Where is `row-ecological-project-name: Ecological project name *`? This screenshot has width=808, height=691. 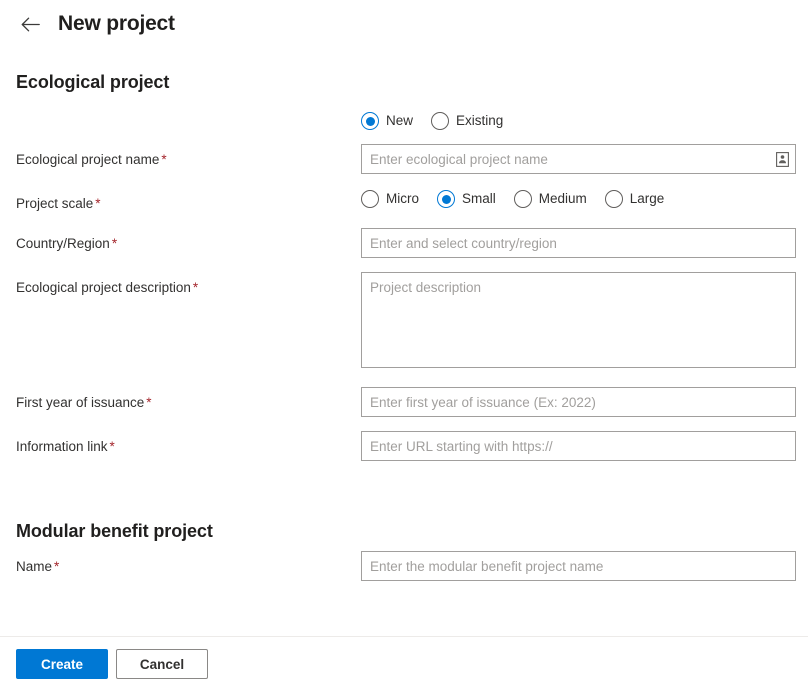 row-ecological-project-name: Ecological project name * is located at coordinates (404, 159).